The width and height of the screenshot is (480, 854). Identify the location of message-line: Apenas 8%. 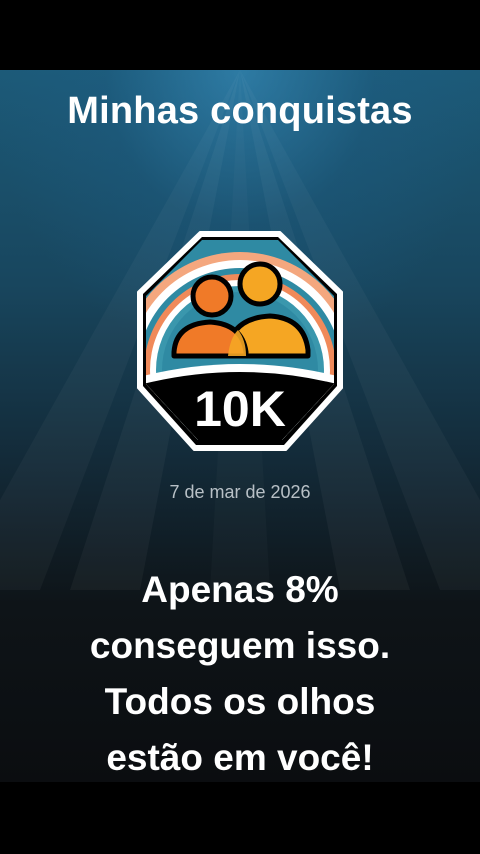
(240, 589).